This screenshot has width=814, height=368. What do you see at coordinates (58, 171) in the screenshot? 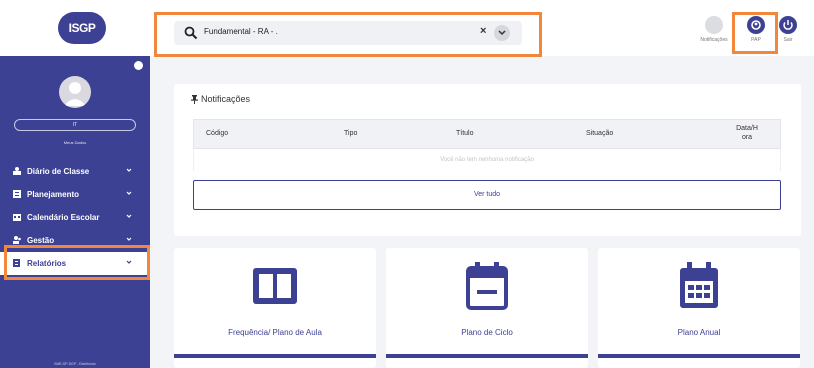
I see `sidebar-item-label: Diário de Classe` at bounding box center [58, 171].